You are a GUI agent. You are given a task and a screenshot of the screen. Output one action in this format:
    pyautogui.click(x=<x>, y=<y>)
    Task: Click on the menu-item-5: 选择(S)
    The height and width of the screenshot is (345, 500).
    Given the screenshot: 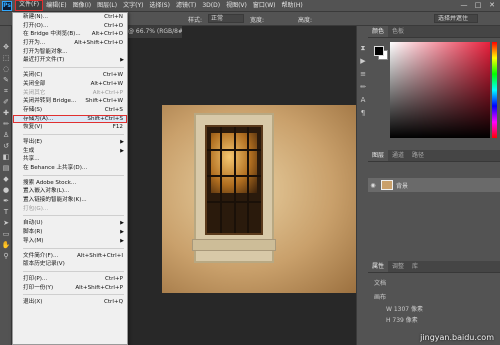 What is the action you would take?
    pyautogui.click(x=159, y=5)
    